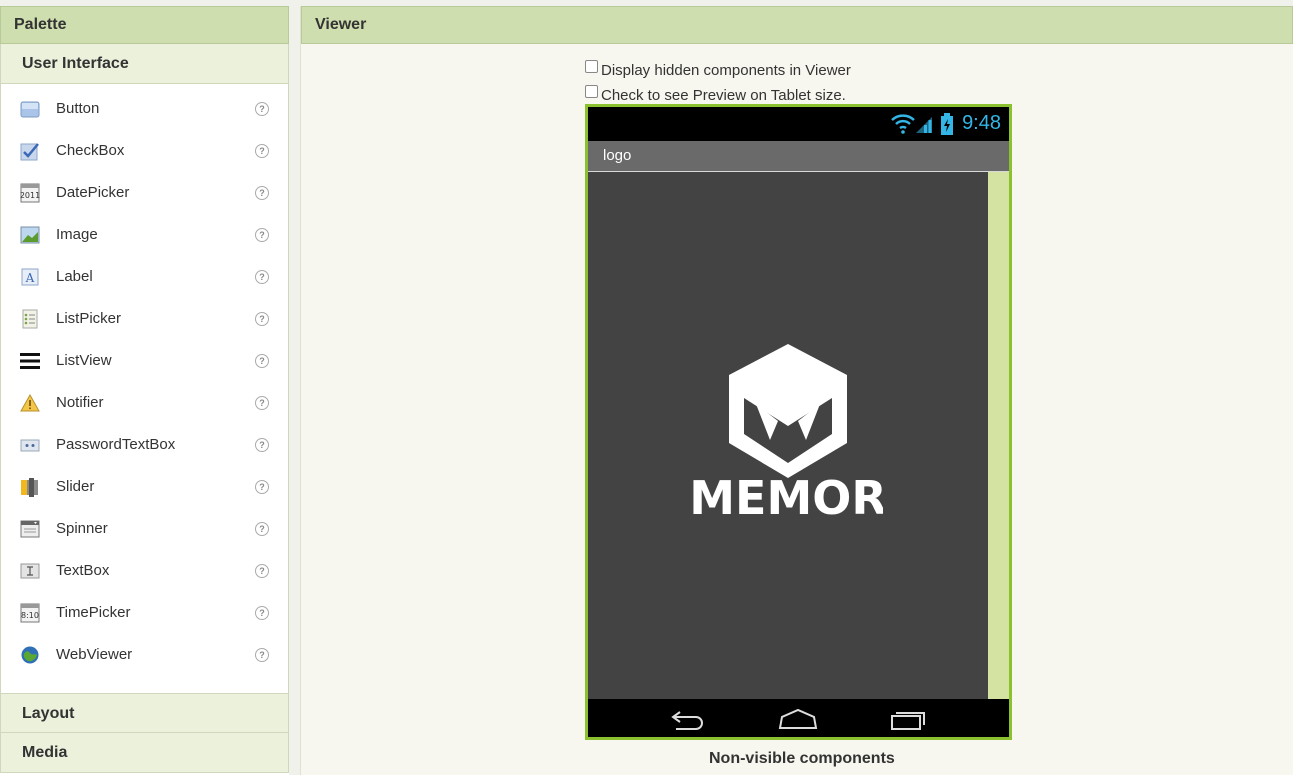 The height and width of the screenshot is (775, 1293). I want to click on palette-item-passwordtextbox: PasswordTextBox ?, so click(144, 445).